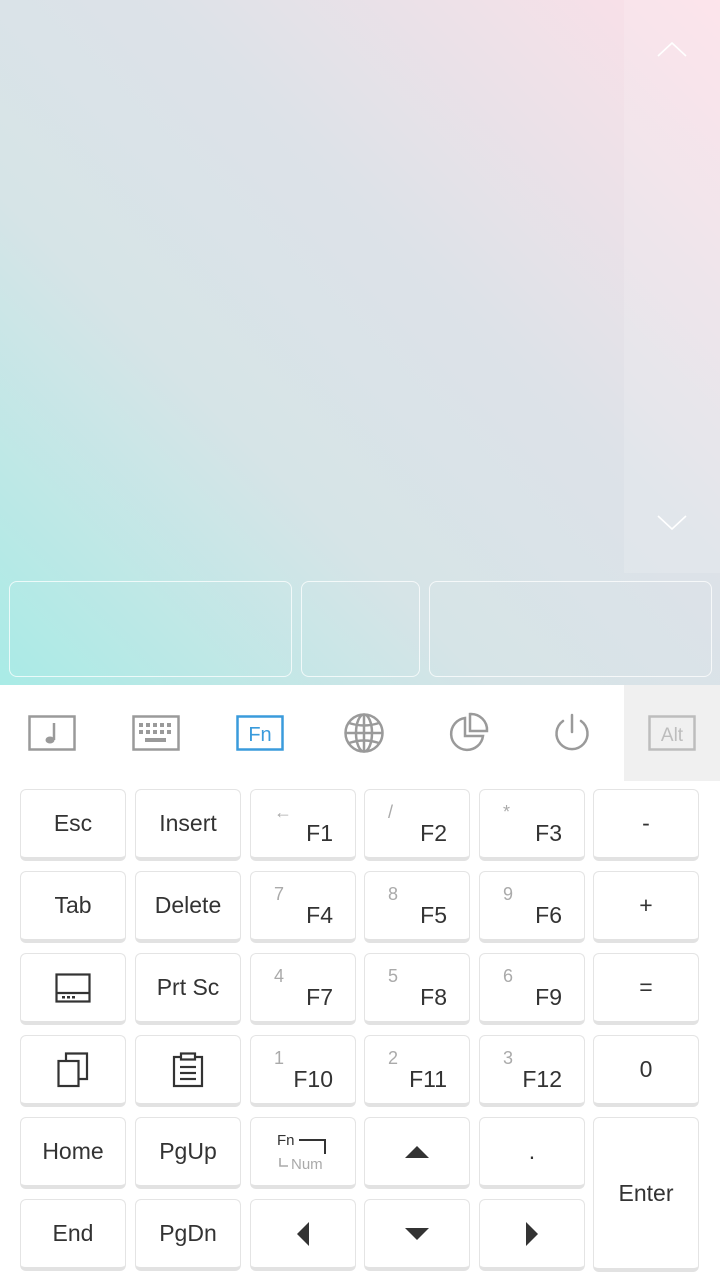 This screenshot has width=720, height=1280. What do you see at coordinates (532, 825) in the screenshot?
I see `key-f3: * F3` at bounding box center [532, 825].